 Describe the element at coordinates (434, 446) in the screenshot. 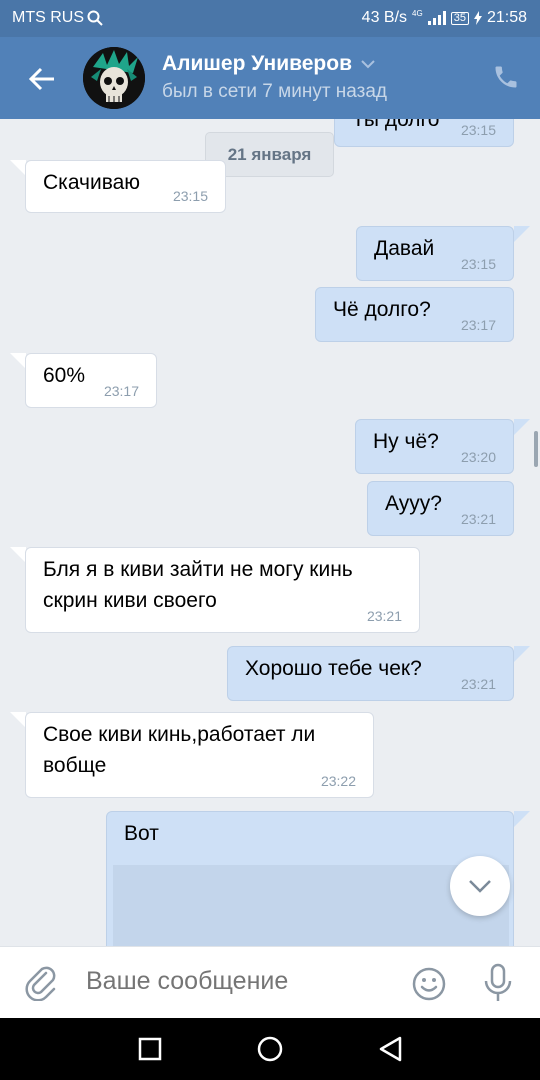

I see `message-outgoing: Ну чё? 23:20` at that location.